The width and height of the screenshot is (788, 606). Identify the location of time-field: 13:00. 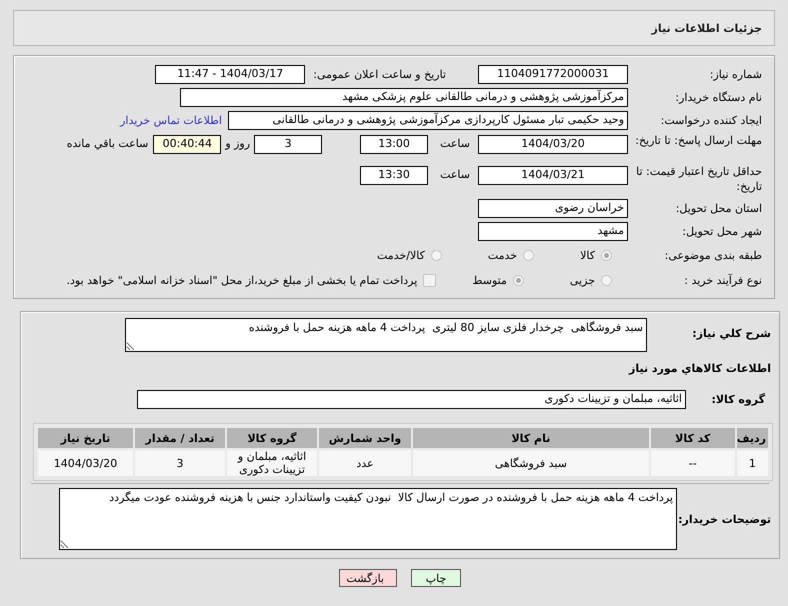
(394, 144).